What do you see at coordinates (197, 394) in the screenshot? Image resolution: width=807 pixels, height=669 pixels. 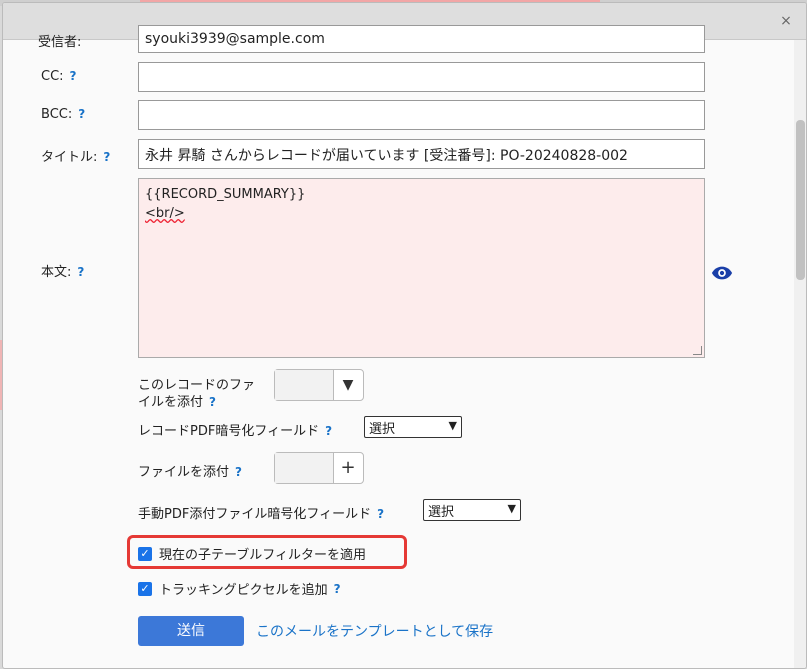 I see `record-files-label: このレコードのファ イルを添付?` at bounding box center [197, 394].